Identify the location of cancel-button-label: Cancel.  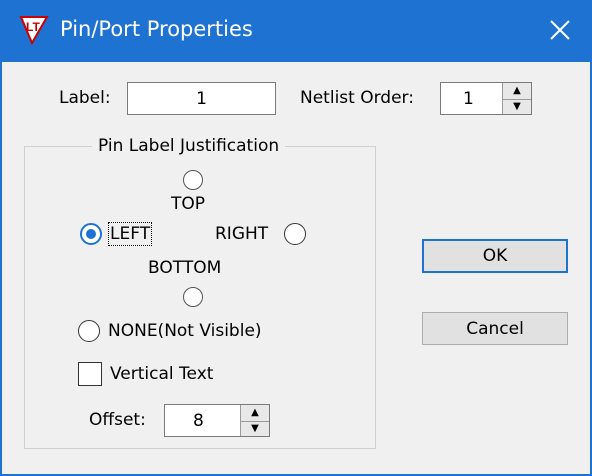
(495, 328).